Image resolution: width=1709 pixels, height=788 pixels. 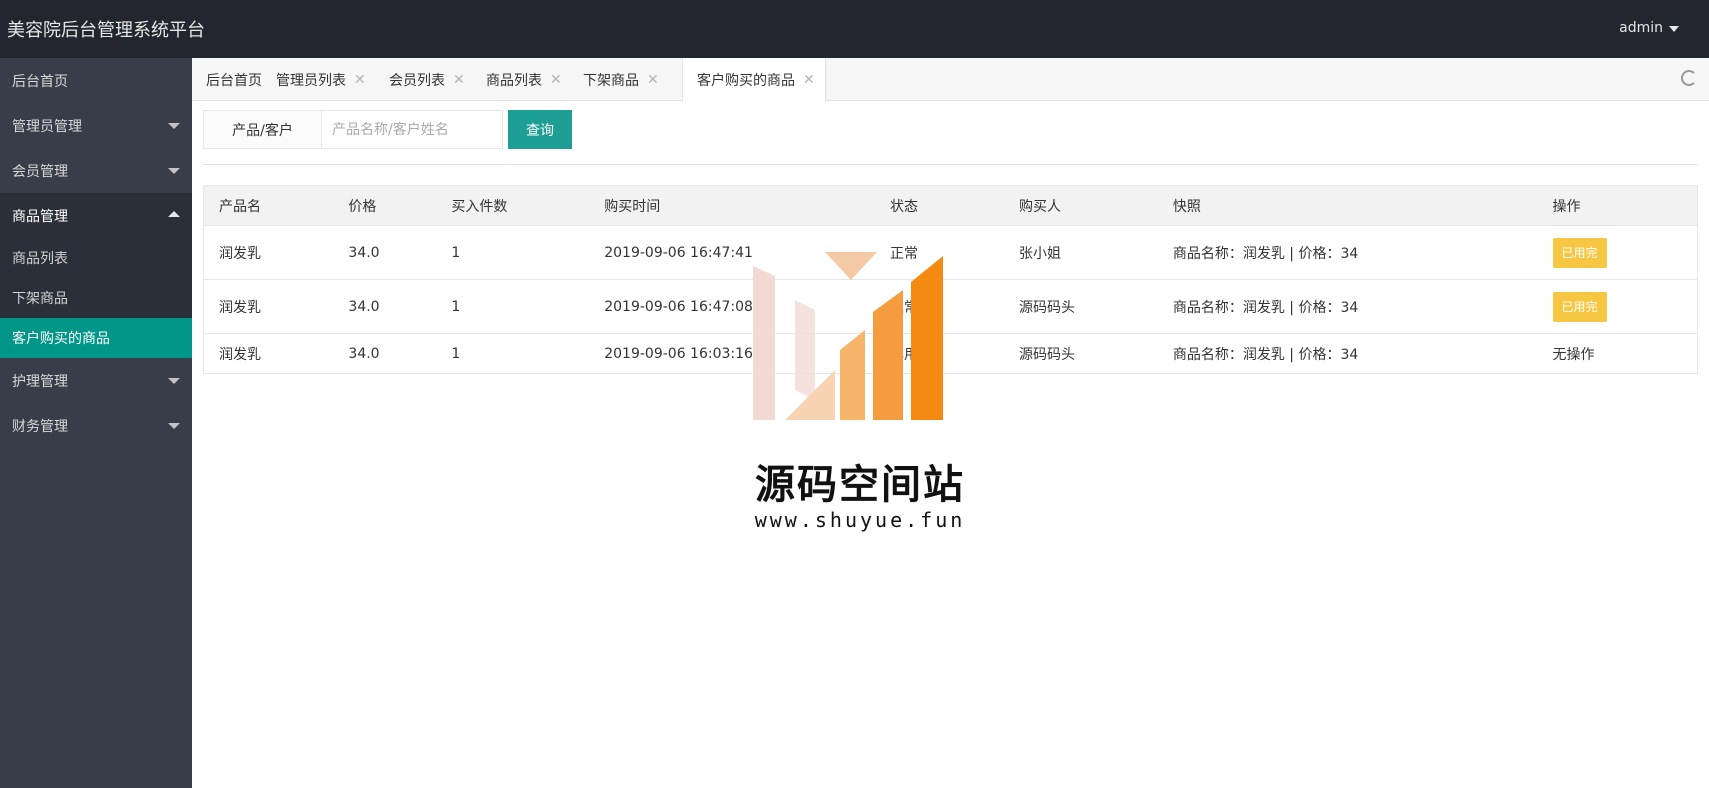 What do you see at coordinates (1689, 78) in the screenshot?
I see `refresh-icon` at bounding box center [1689, 78].